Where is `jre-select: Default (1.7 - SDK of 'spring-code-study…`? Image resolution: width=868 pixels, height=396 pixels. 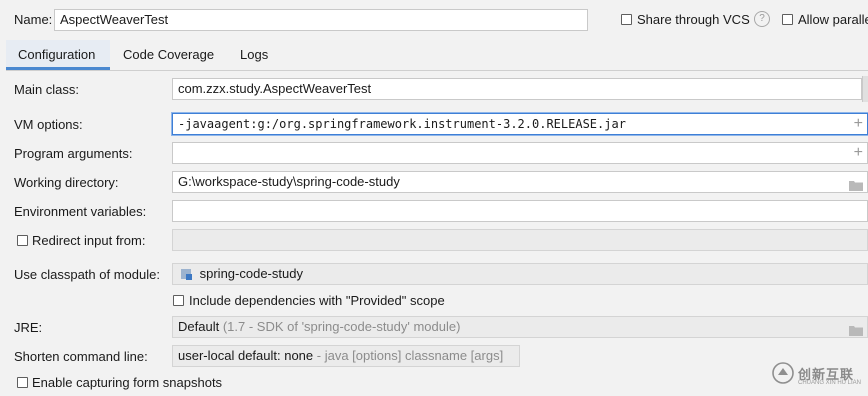 jre-select: Default (1.7 - SDK of 'spring-code-study… is located at coordinates (520, 327).